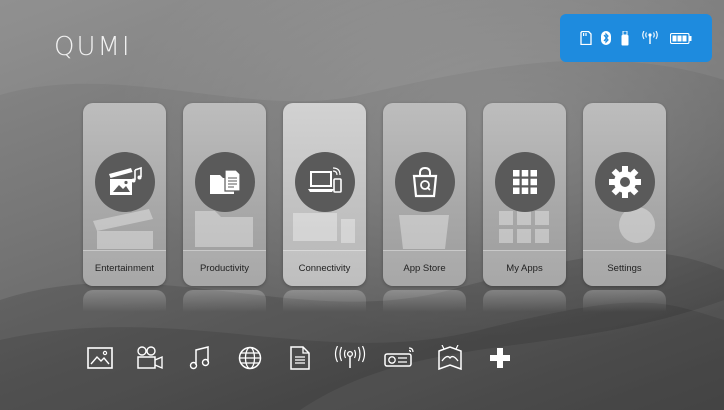 This screenshot has width=724, height=410. I want to click on status-bar, so click(636, 38).